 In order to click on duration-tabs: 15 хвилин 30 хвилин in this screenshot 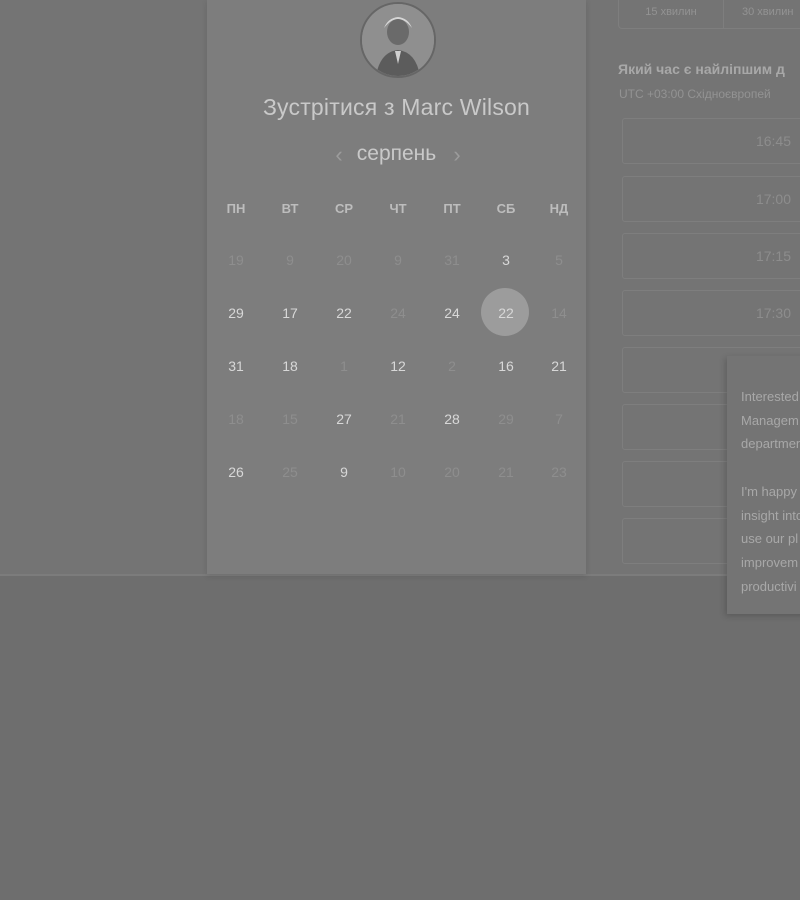, I will do `click(709, 14)`.